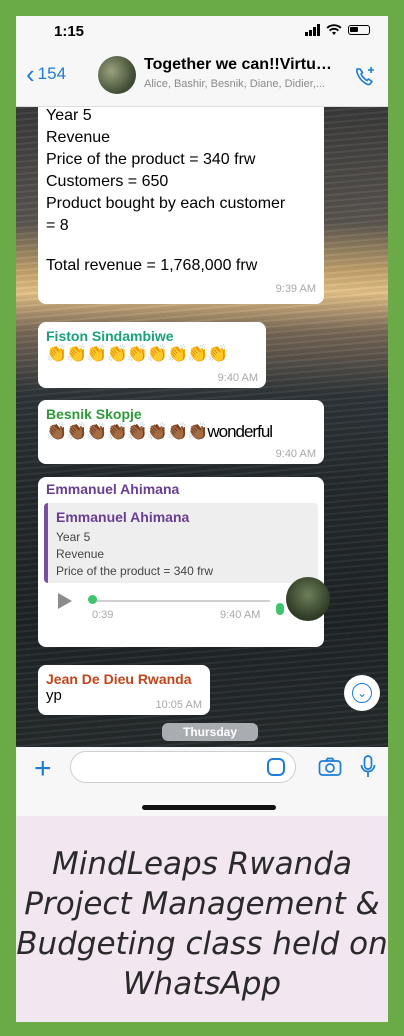  I want to click on group-avatar, so click(117, 75).